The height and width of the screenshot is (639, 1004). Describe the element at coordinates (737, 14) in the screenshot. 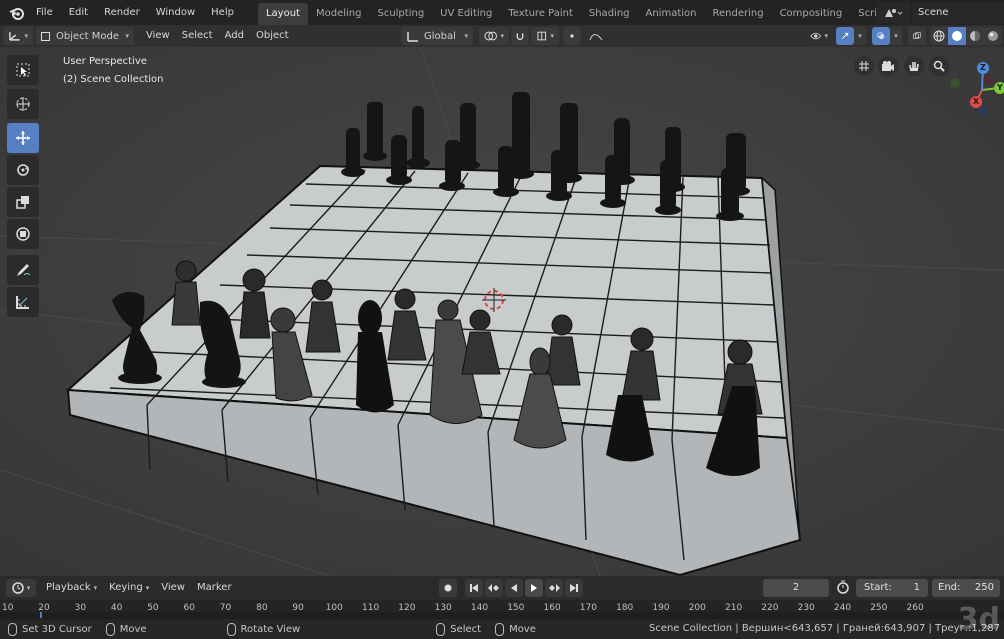

I see `tab-rendering: Rendering` at that location.